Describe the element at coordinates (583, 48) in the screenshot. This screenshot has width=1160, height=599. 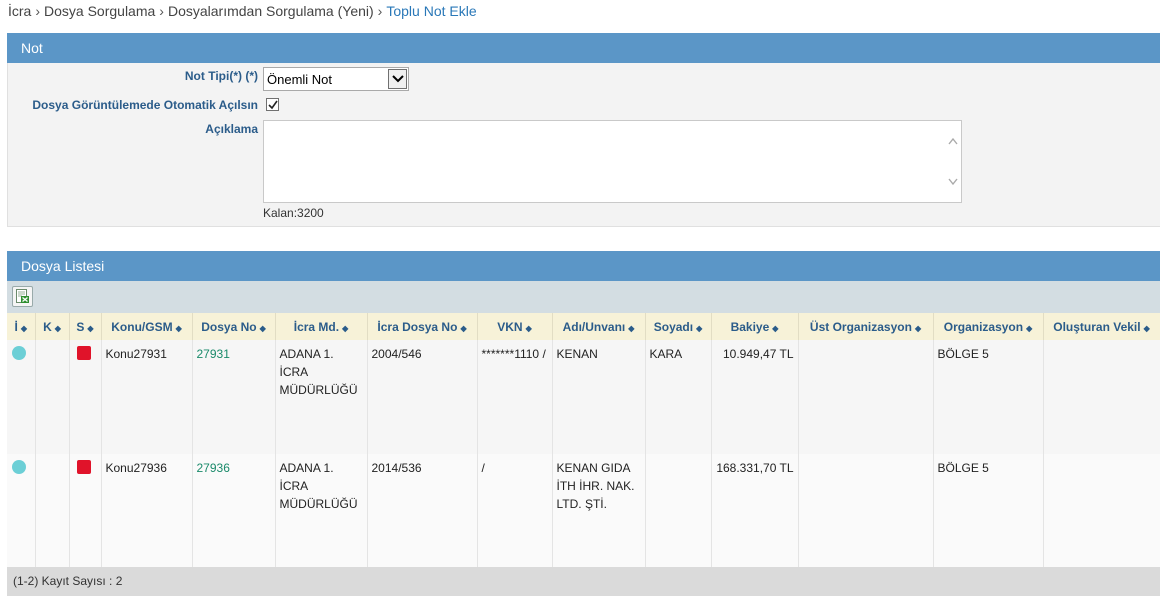
I see `not-panel-header: Not` at that location.